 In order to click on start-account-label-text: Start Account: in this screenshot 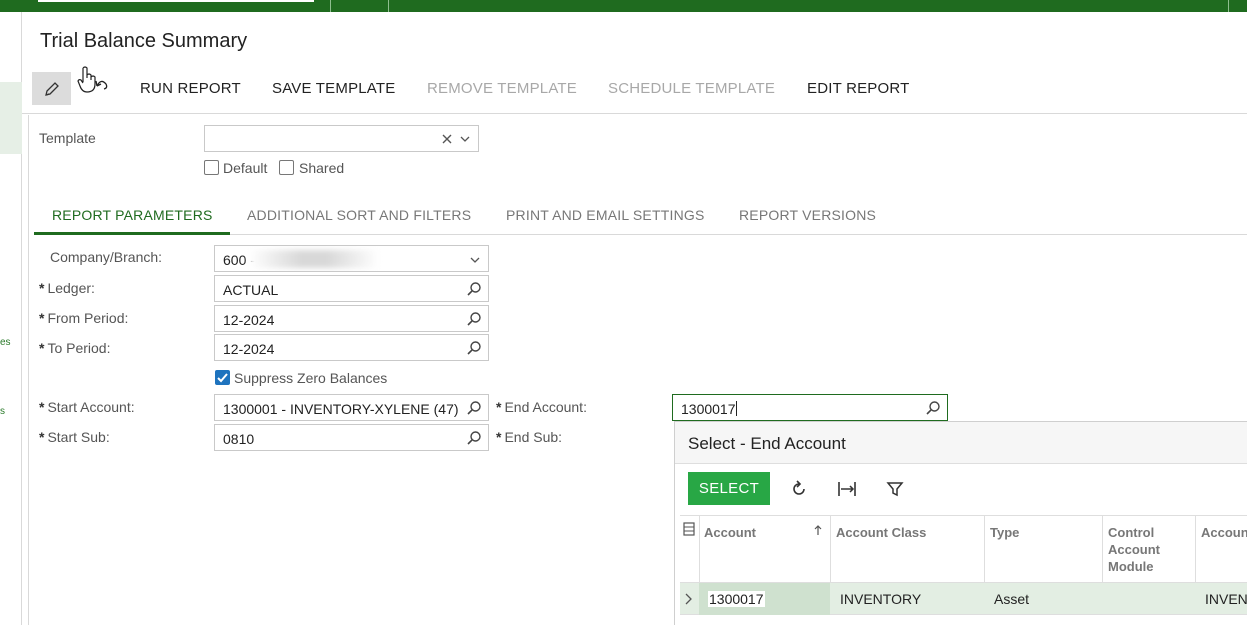, I will do `click(91, 407)`.